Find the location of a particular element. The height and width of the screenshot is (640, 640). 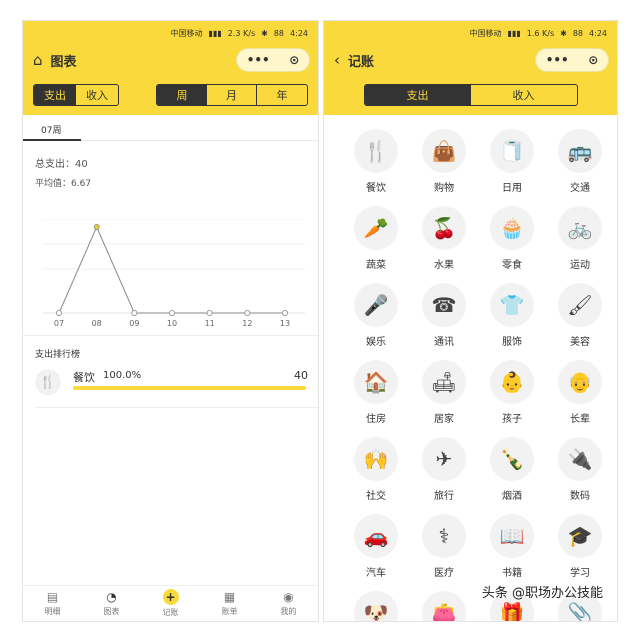

wallet-icon: 👛 is located at coordinates (444, 606).